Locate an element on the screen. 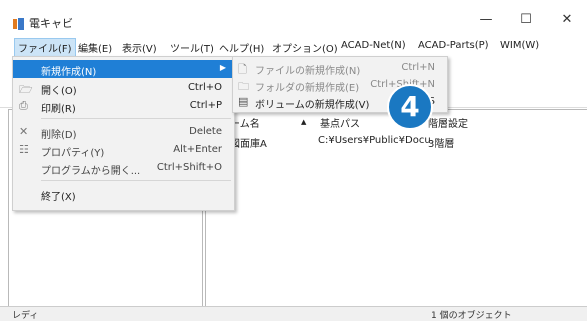 This screenshot has height=321, width=587. menu-item-exit: 終了(X) is located at coordinates (123, 194).